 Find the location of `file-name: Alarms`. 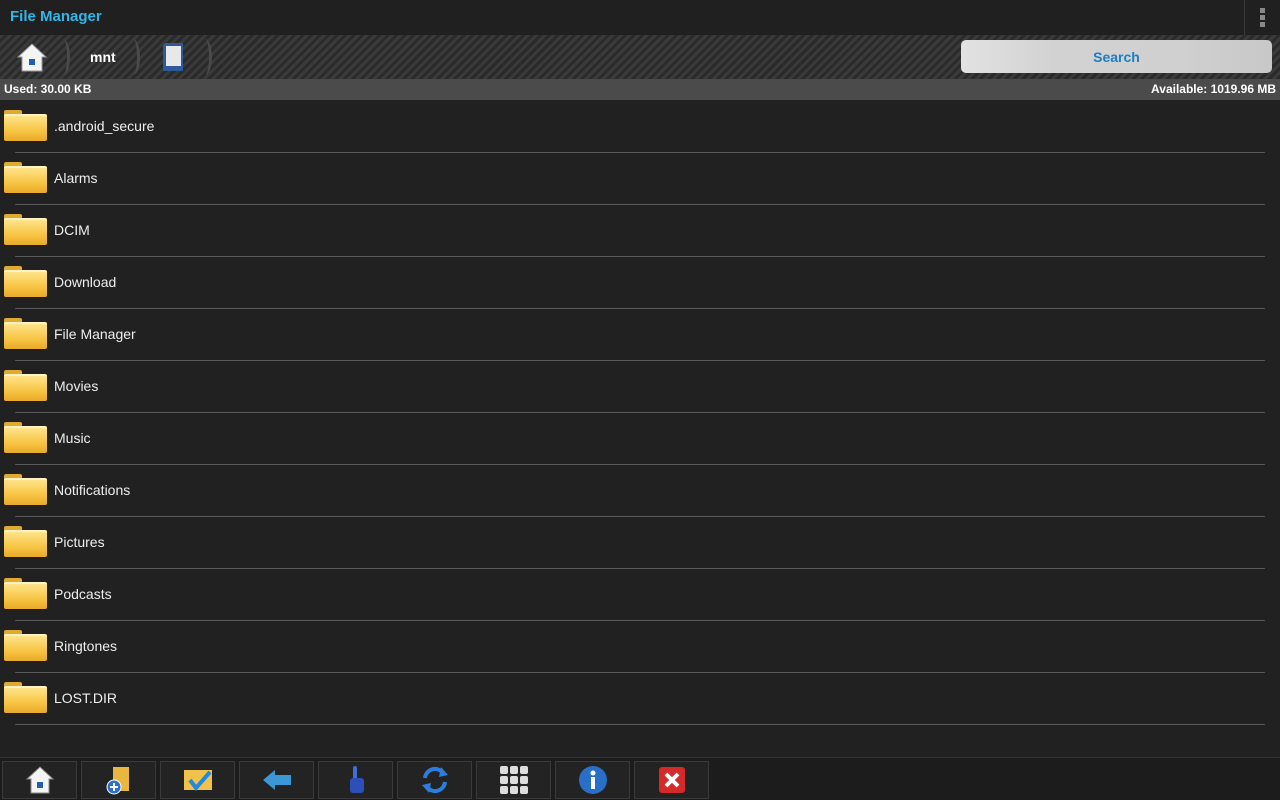

file-name: Alarms is located at coordinates (76, 178).